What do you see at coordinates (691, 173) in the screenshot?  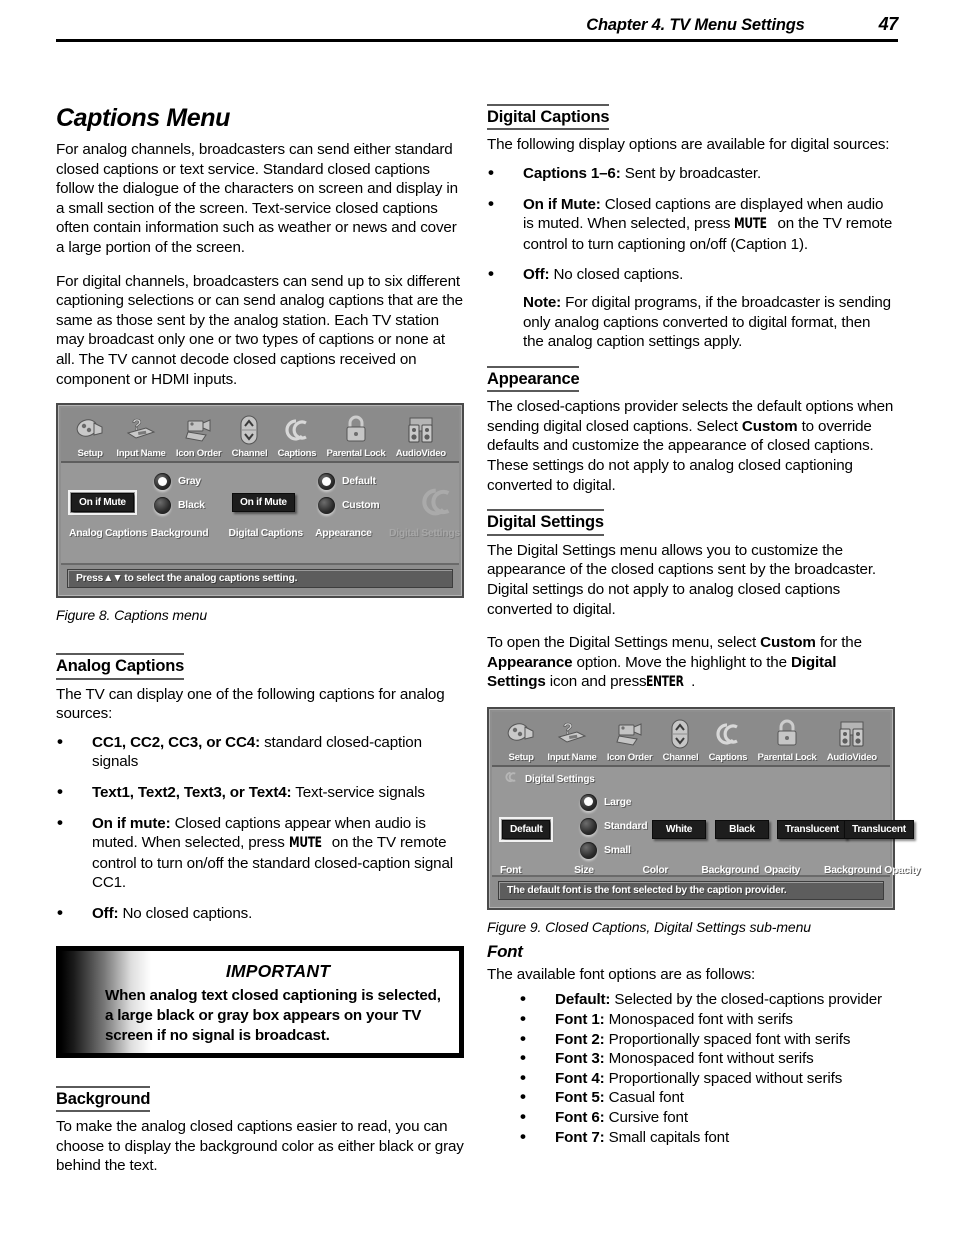 I see `list-item: Captions 1–6: Sent by broadcaster.` at bounding box center [691, 173].